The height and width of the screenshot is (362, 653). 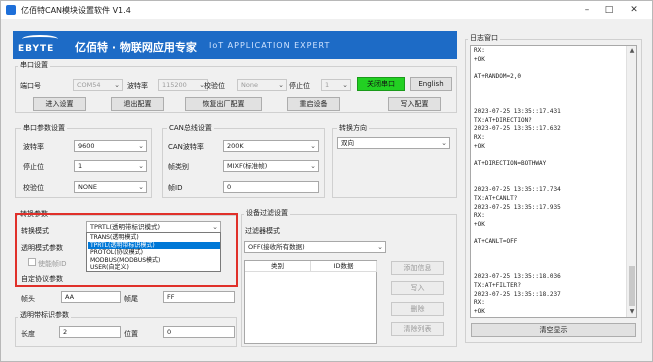 What do you see at coordinates (183, 85) in the screenshot?
I see `serial-baud-select: 115200 ⌄` at bounding box center [183, 85].